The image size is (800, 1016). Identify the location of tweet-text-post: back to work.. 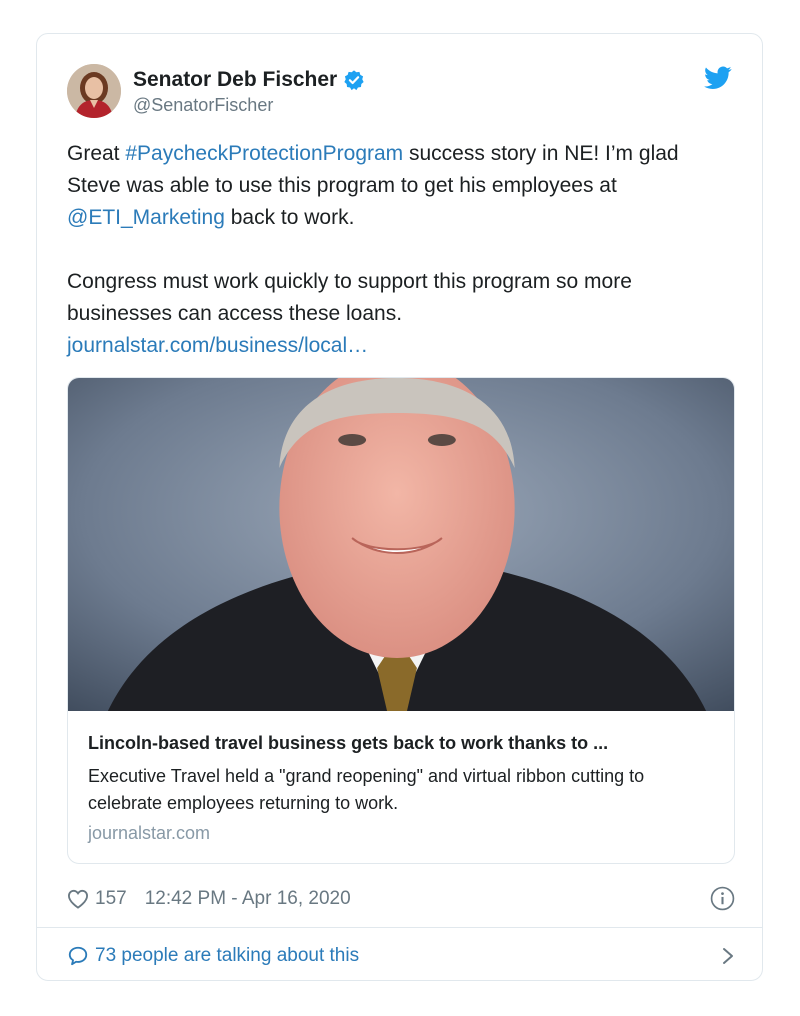
(289, 217).